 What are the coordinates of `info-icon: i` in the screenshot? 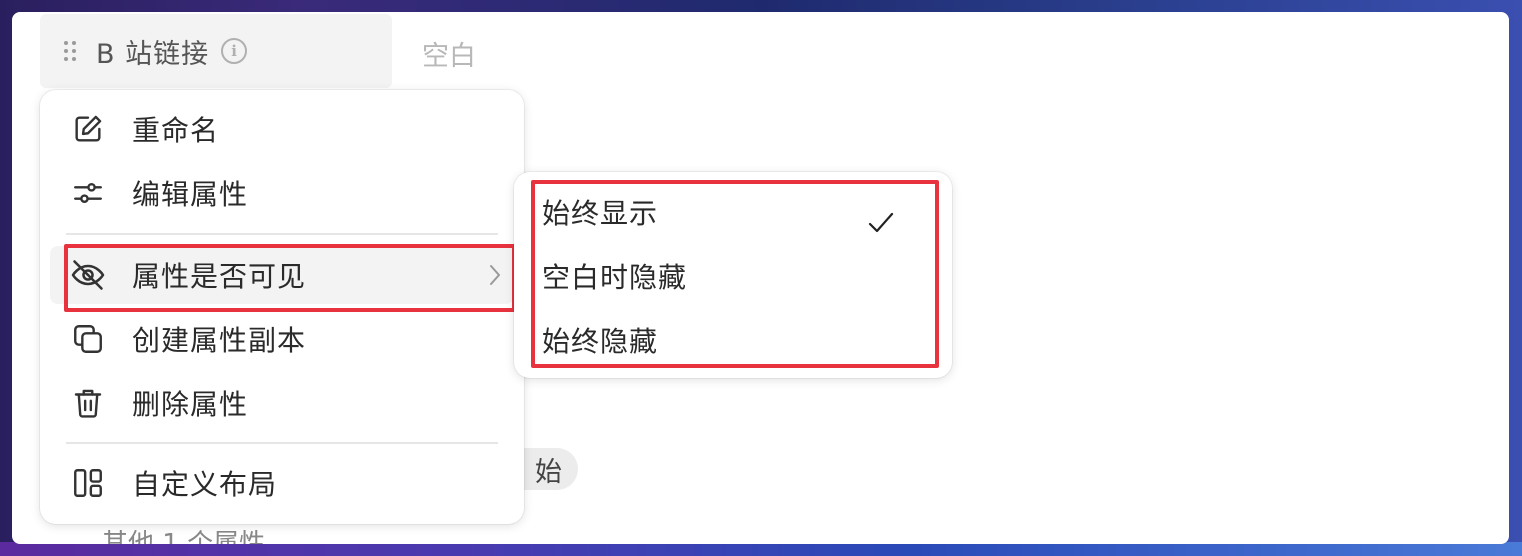 It's located at (234, 51).